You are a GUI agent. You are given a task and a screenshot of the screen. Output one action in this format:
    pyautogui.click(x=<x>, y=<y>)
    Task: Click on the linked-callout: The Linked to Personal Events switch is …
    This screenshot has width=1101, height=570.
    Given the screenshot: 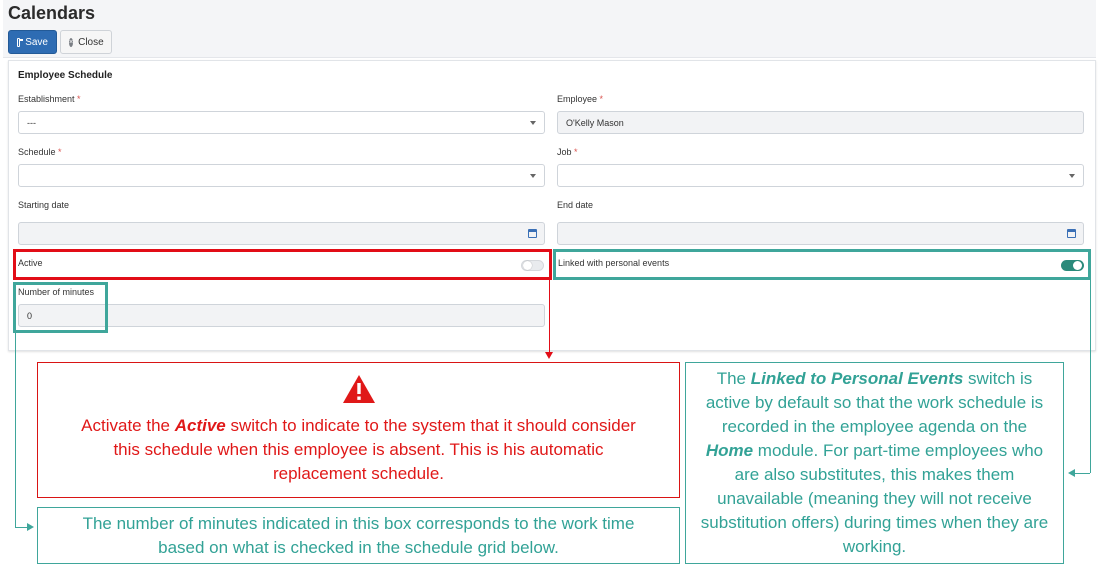 What is the action you would take?
    pyautogui.click(x=874, y=463)
    